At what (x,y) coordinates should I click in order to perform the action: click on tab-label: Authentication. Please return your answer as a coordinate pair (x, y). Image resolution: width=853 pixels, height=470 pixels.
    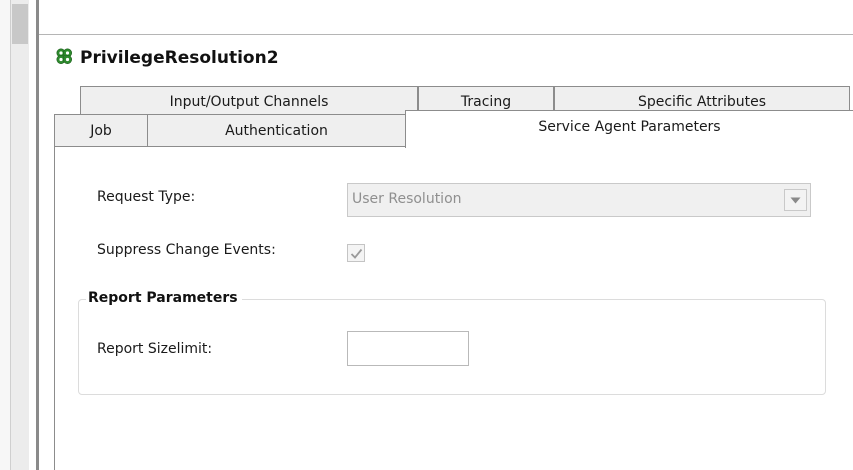
    Looking at the image, I should click on (276, 130).